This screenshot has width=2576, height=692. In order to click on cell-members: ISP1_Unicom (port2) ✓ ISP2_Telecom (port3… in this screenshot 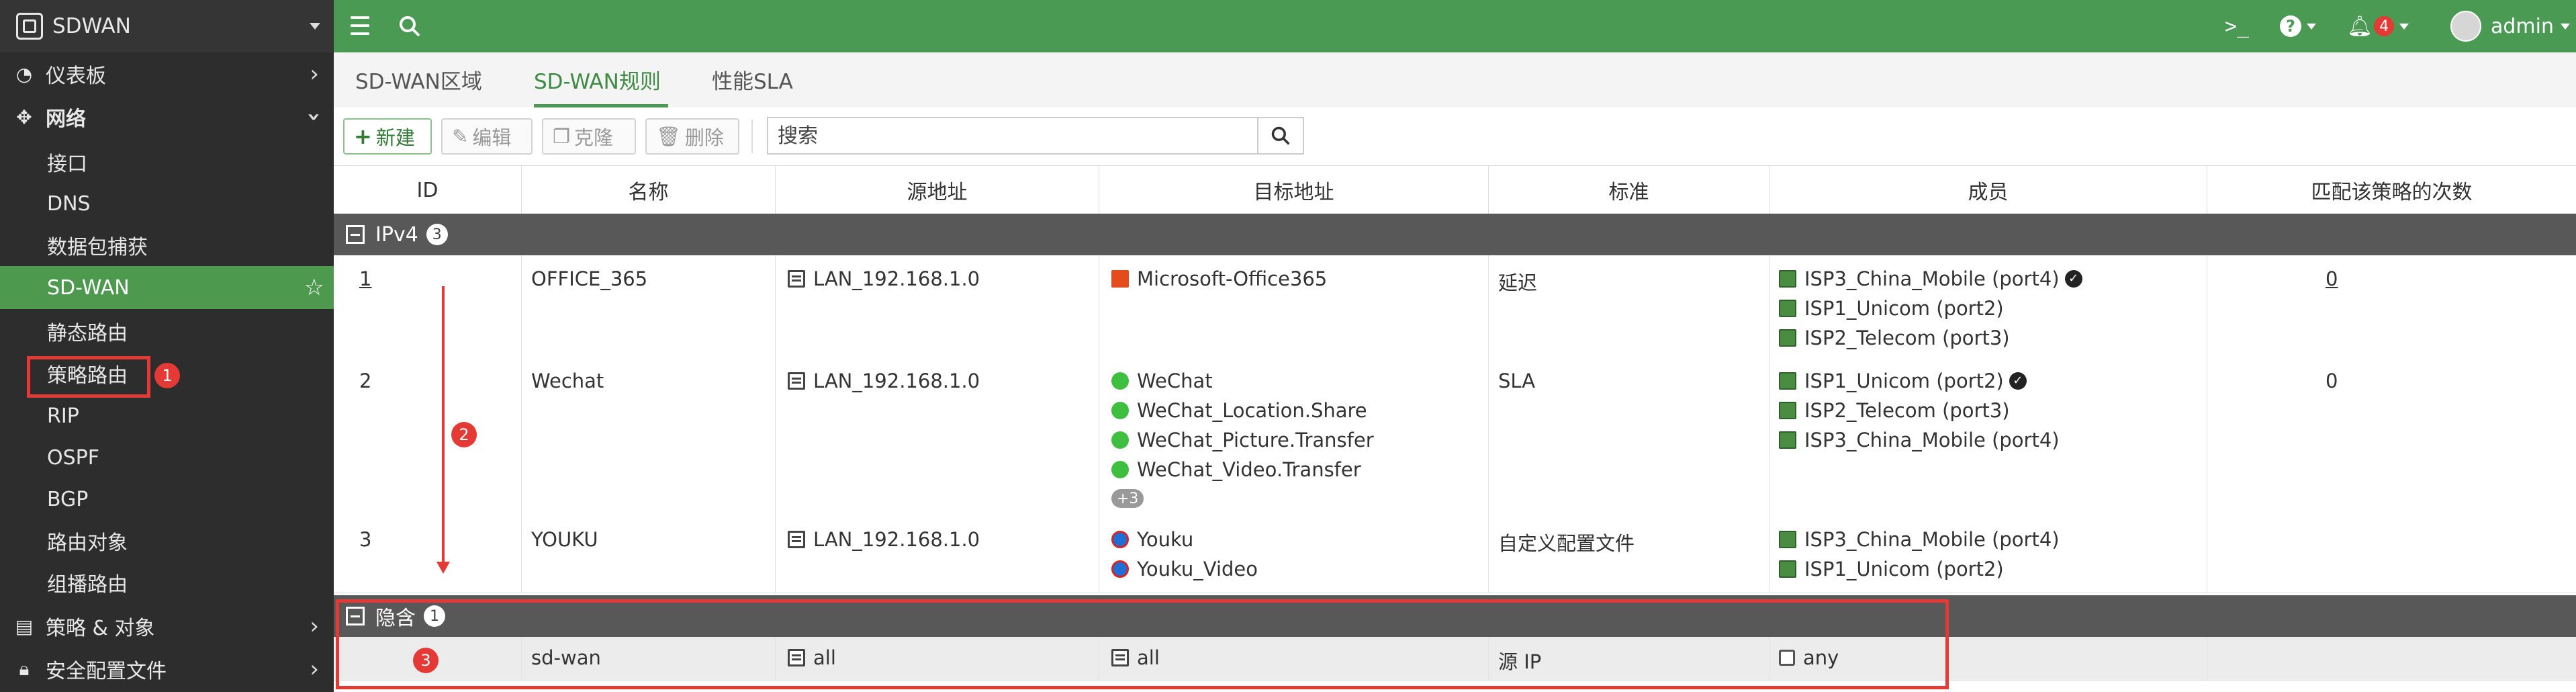, I will do `click(1988, 438)`.